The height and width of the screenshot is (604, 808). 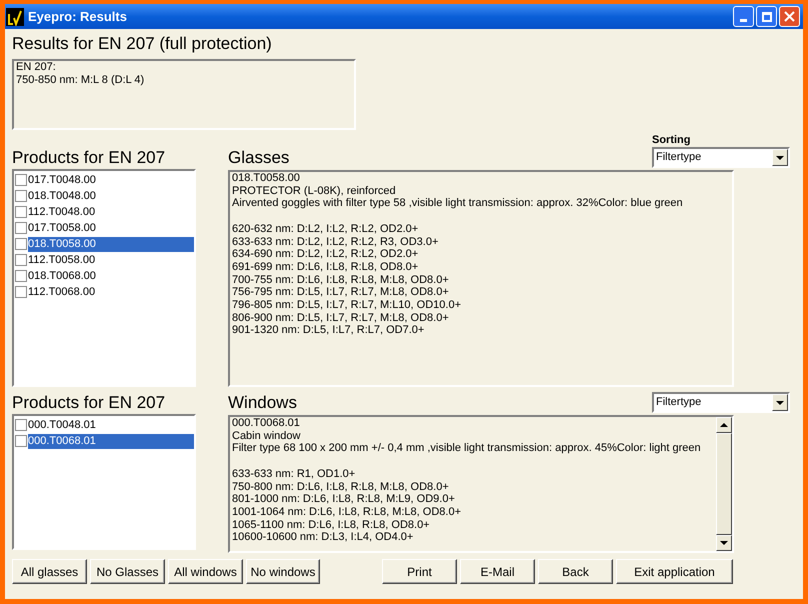 I want to click on app-logo-icon, so click(x=15, y=17).